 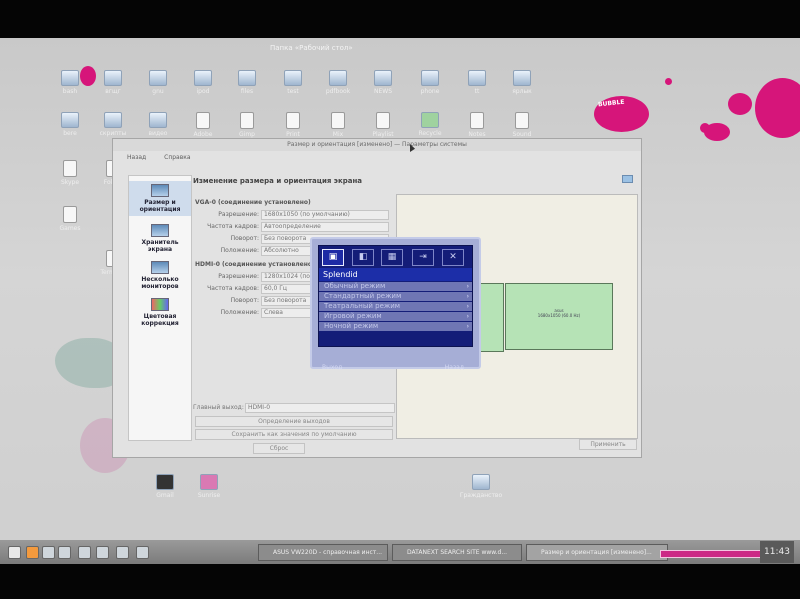 What do you see at coordinates (477, 82) in the screenshot?
I see `desktop-icon: tt` at bounding box center [477, 82].